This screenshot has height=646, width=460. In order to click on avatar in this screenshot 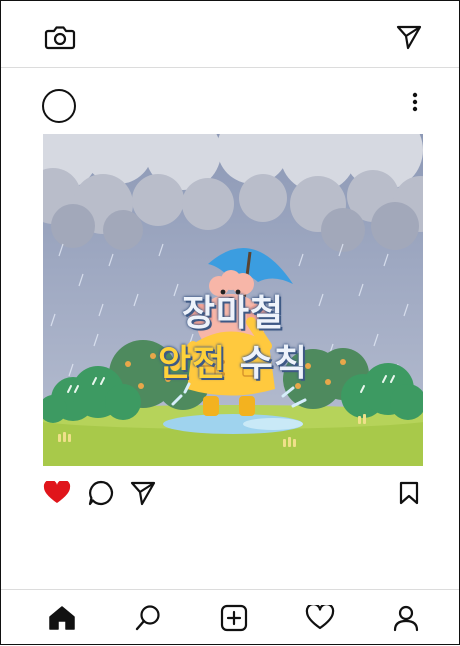, I will do `click(59, 106)`.